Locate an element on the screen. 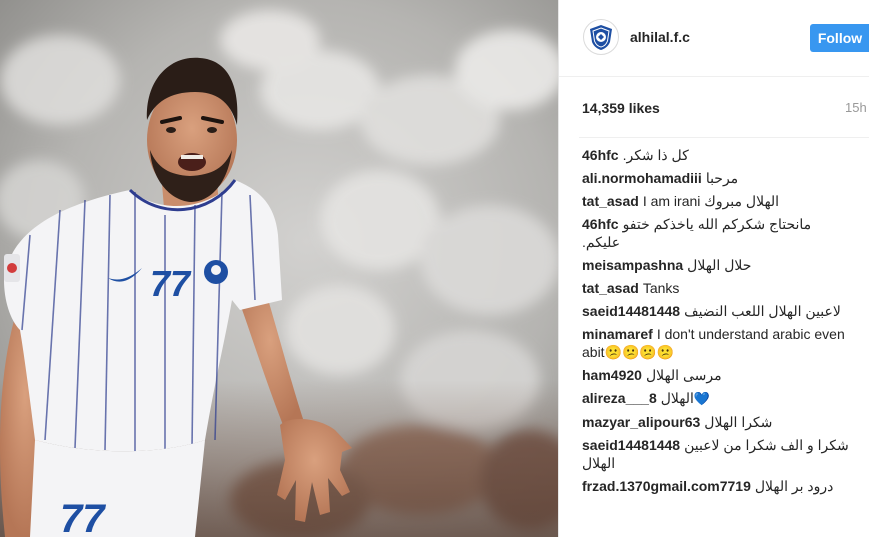  comment-text: الهلال is located at coordinates (677, 398).